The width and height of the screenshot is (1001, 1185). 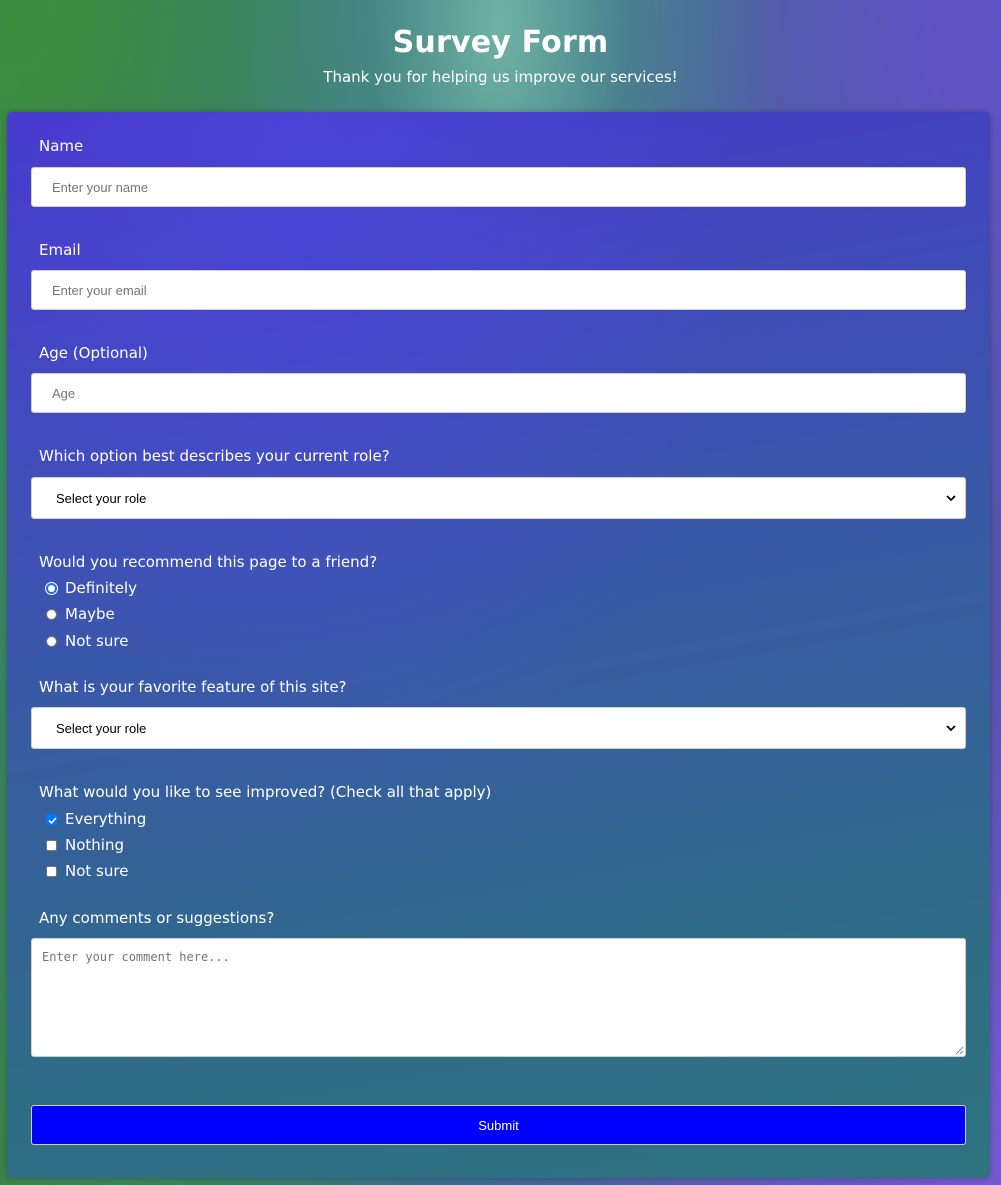 What do you see at coordinates (97, 641) in the screenshot?
I see `radio-label: Not sure` at bounding box center [97, 641].